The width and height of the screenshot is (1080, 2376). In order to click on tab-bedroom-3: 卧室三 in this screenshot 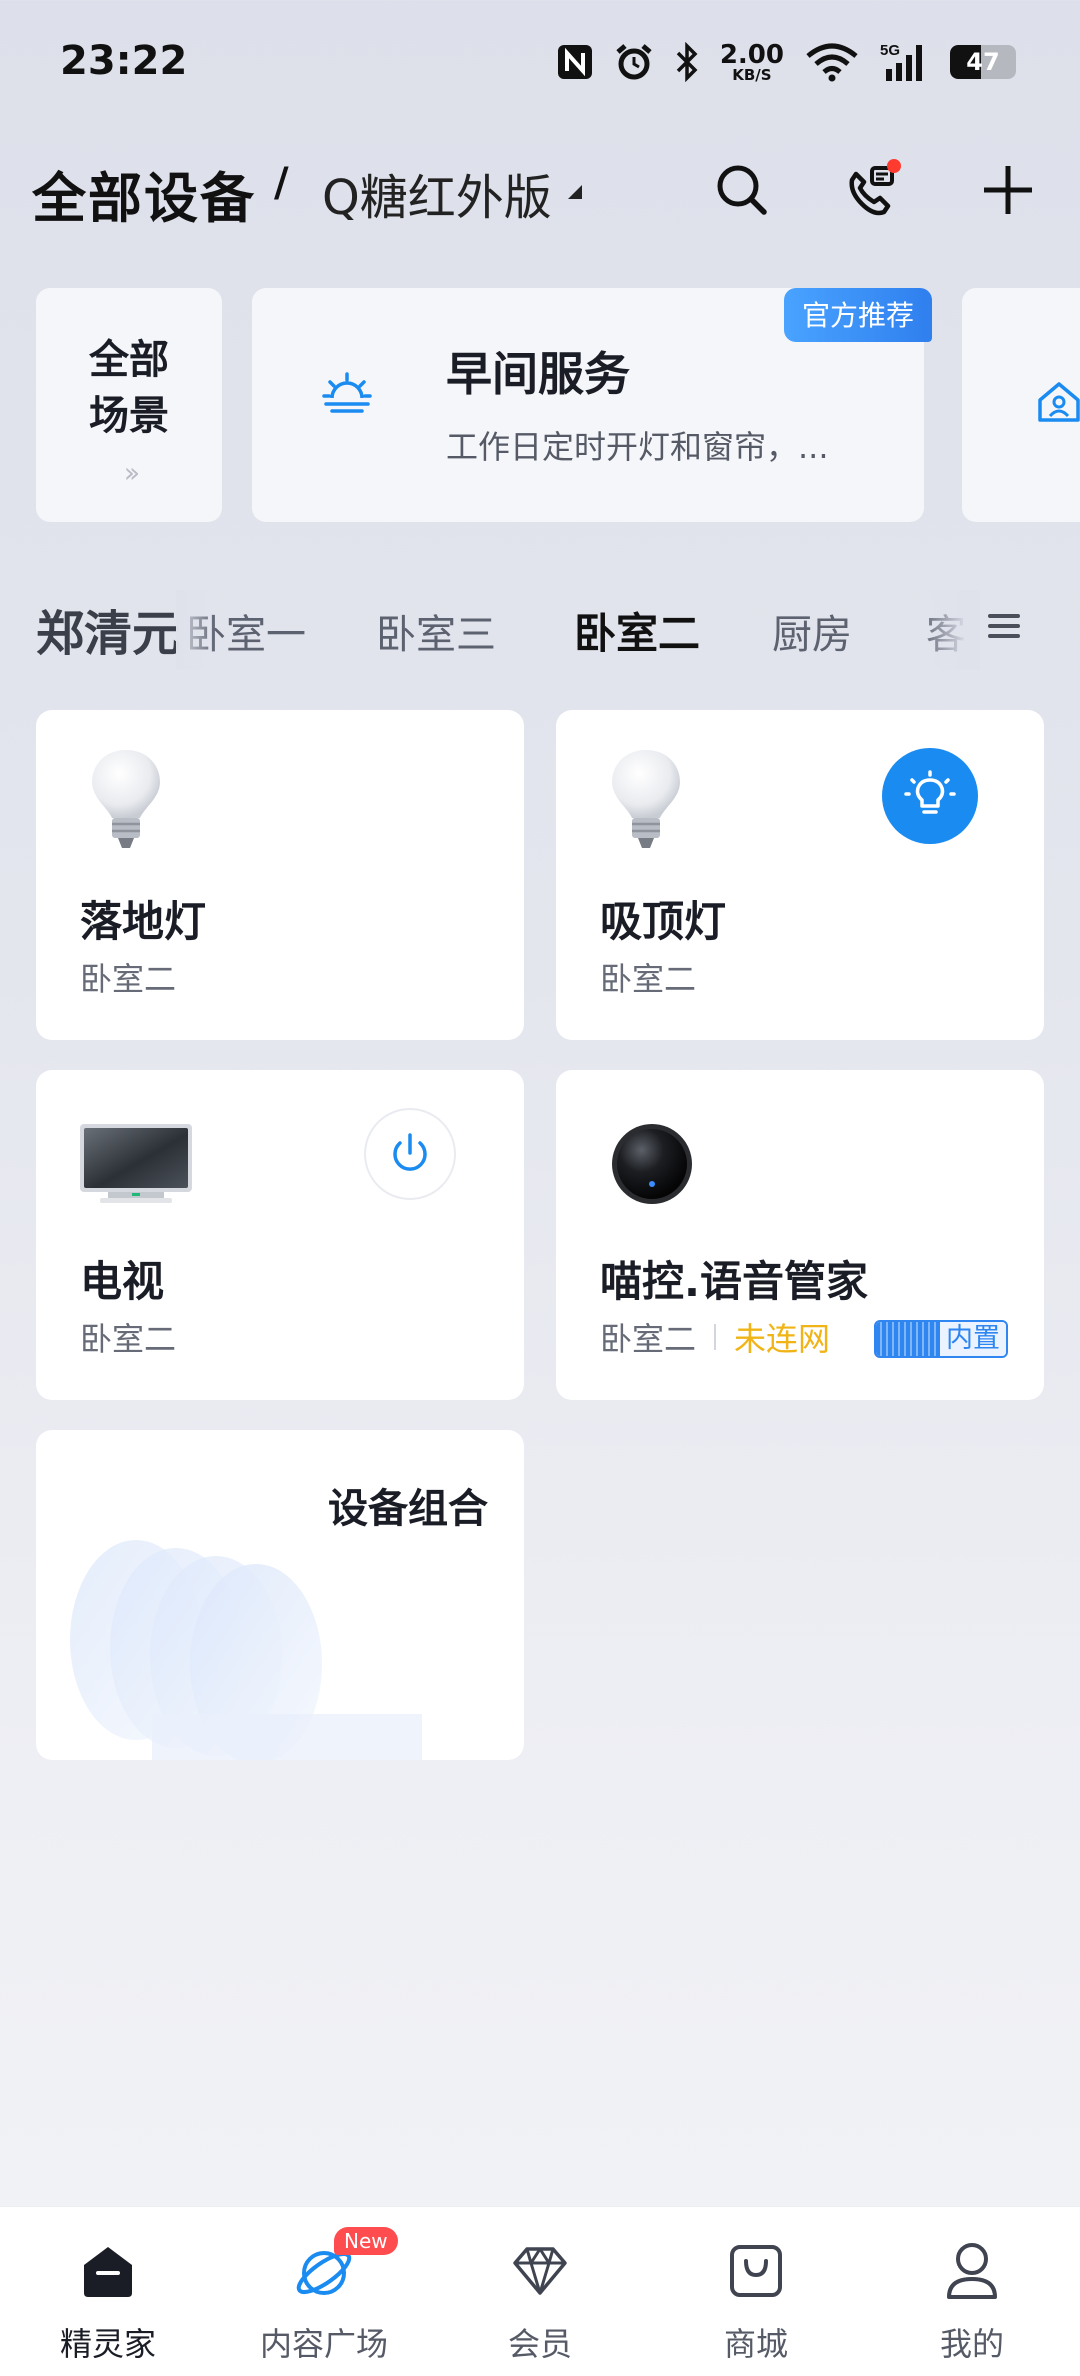, I will do `click(436, 631)`.